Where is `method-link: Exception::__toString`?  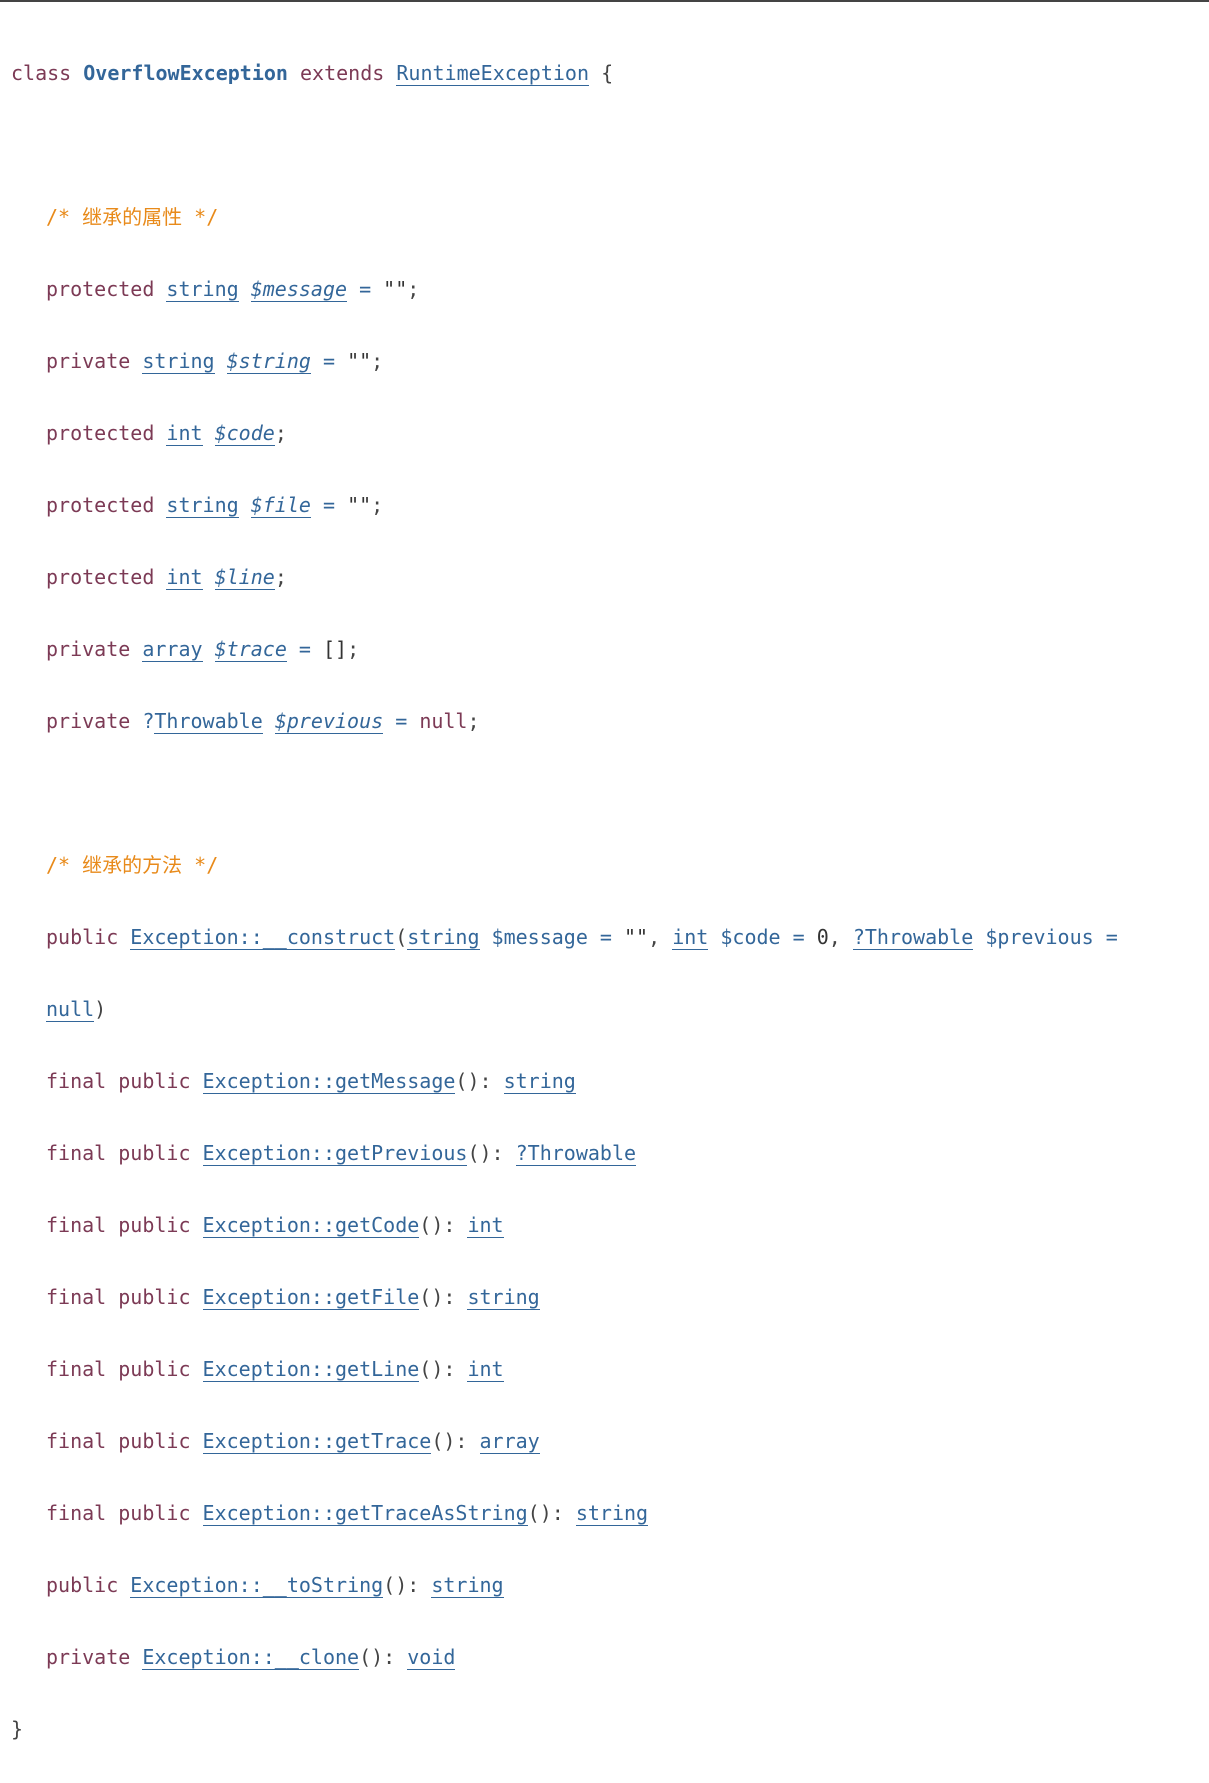 method-link: Exception::__toString is located at coordinates (257, 1585).